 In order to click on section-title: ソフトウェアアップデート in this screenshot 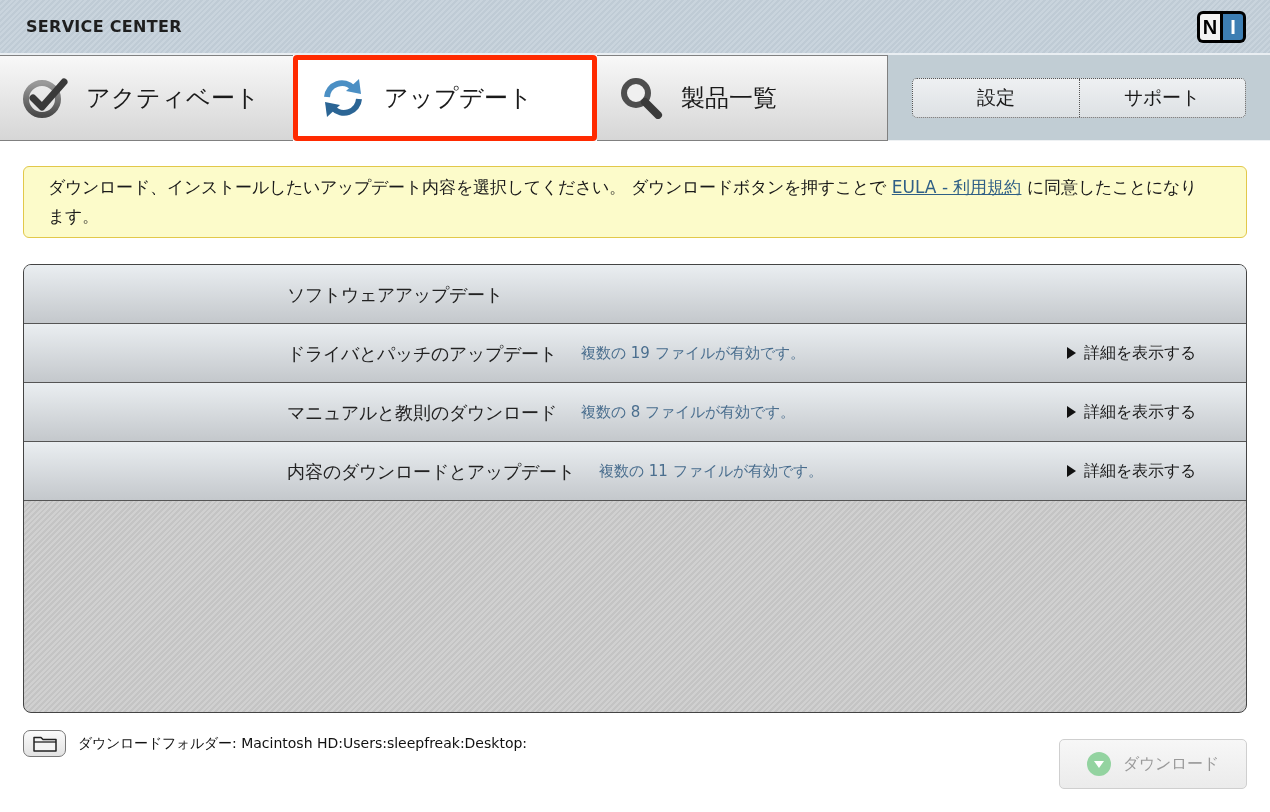, I will do `click(395, 294)`.